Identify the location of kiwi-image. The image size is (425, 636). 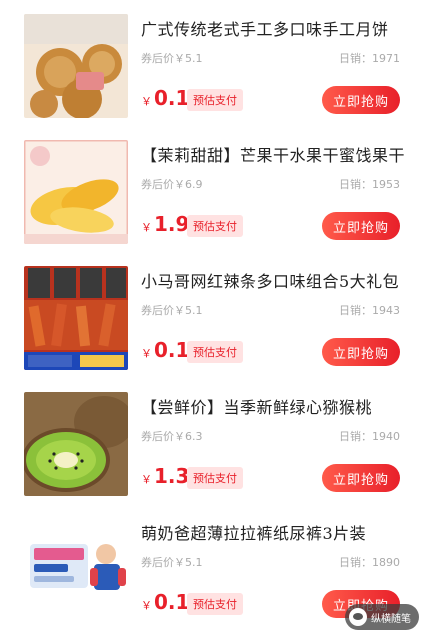
(76, 444).